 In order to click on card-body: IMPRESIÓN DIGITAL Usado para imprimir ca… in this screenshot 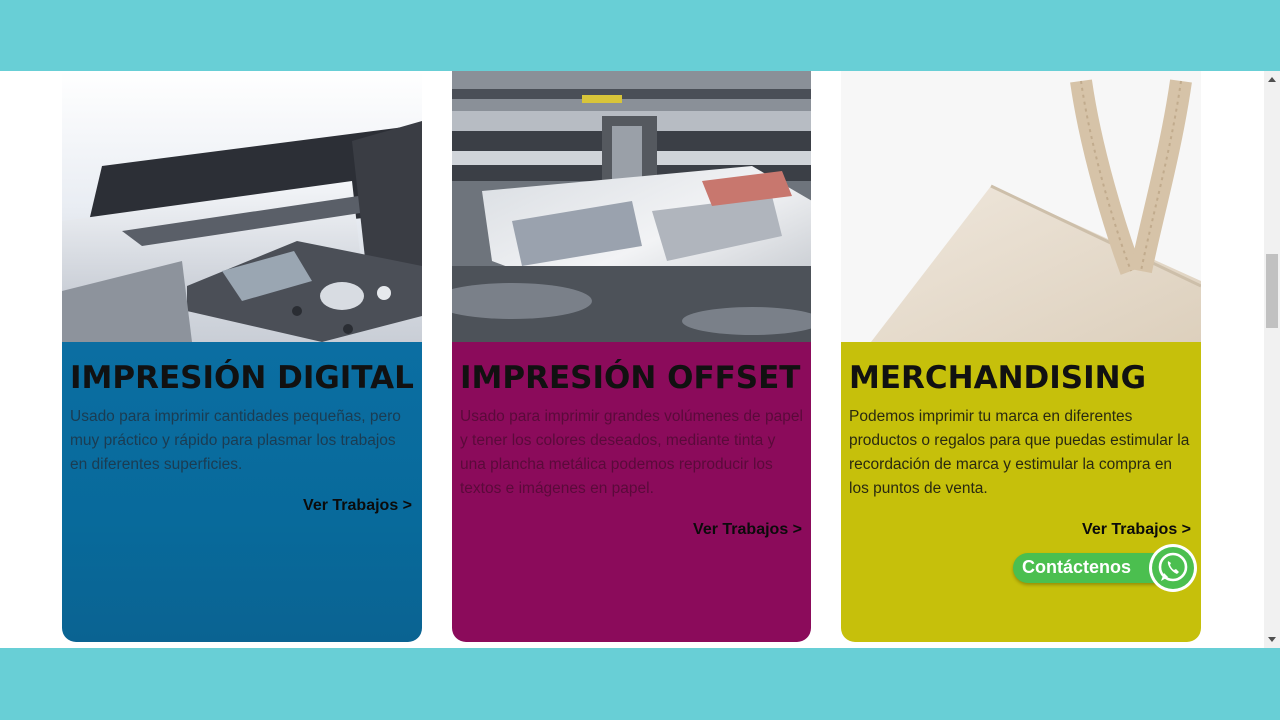, I will do `click(242, 492)`.